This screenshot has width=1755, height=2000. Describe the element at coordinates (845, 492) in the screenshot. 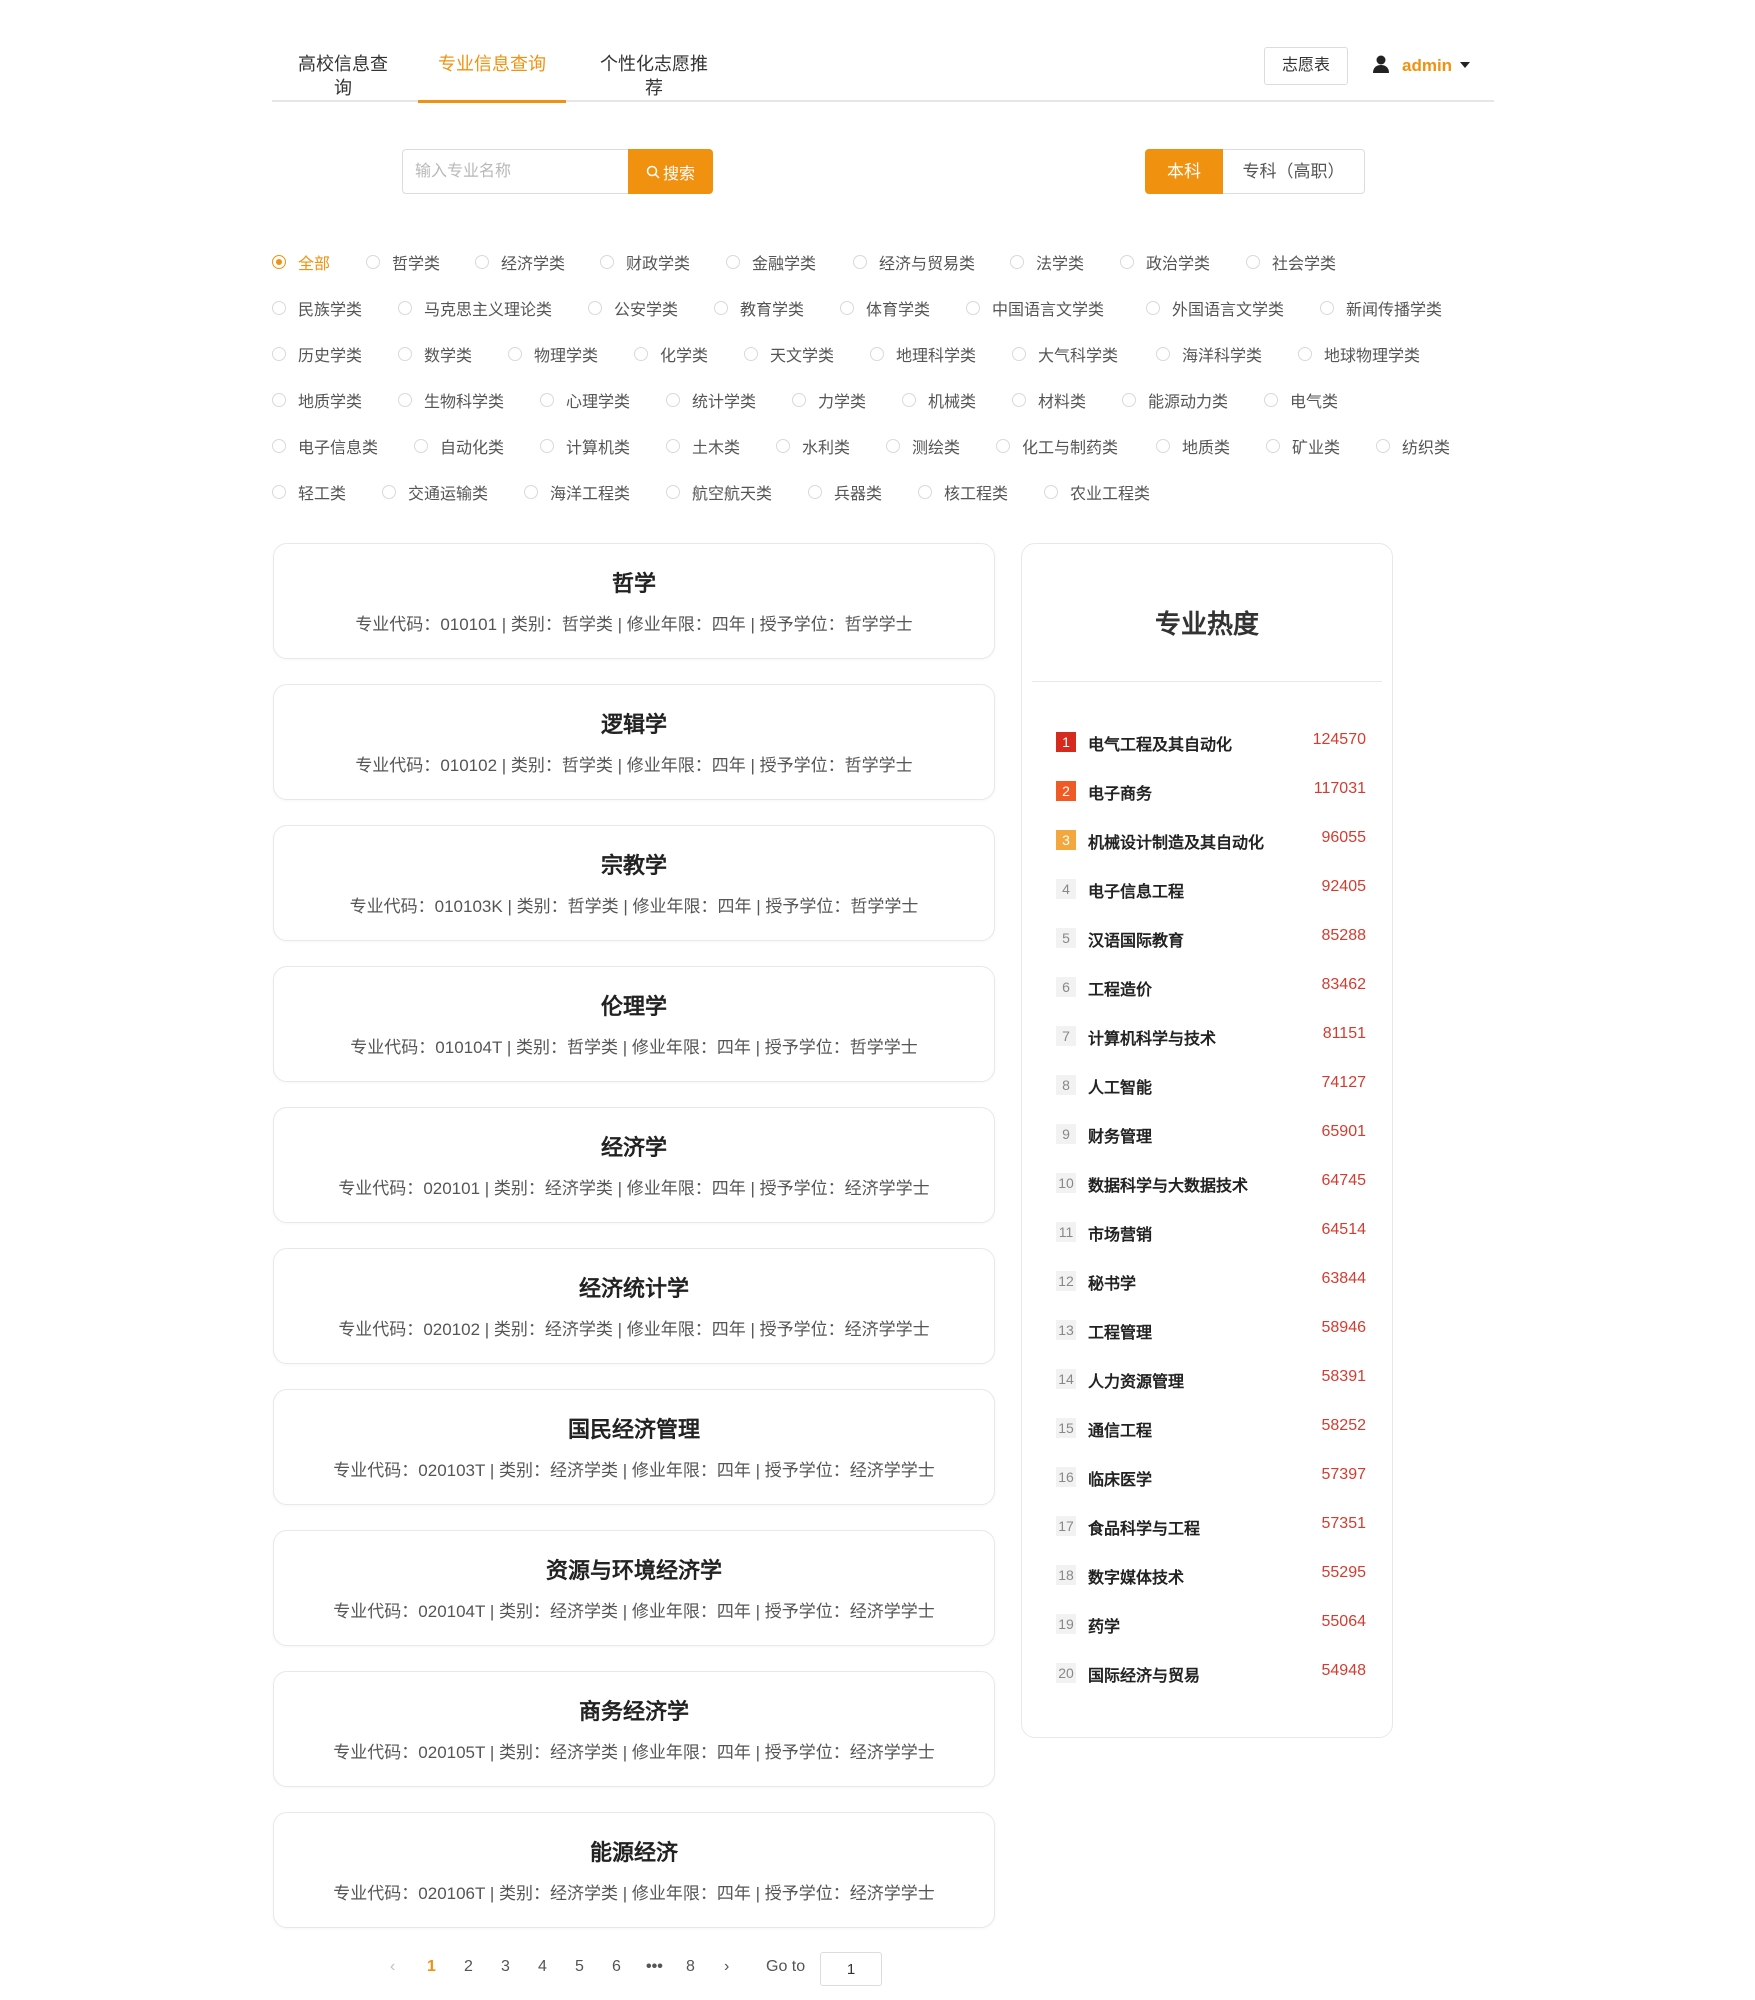

I see `category-radio: 兵器类` at that location.